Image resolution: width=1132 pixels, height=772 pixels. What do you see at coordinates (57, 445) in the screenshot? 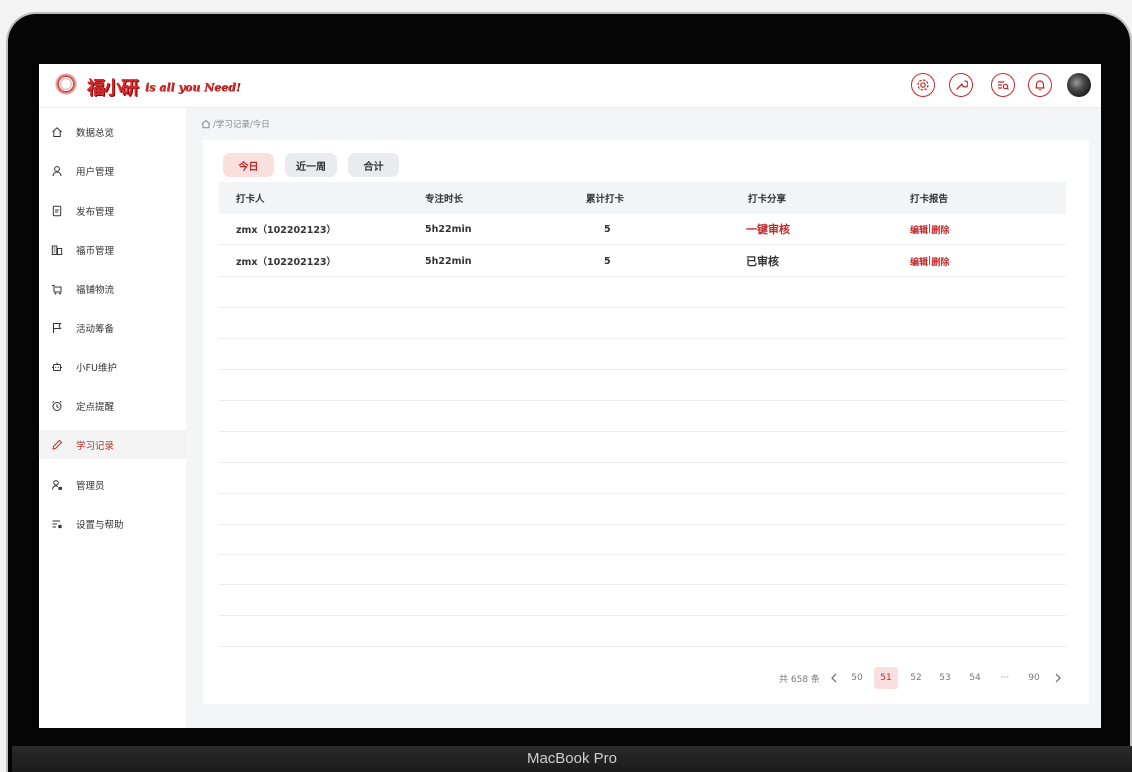
I see `pencil-icon` at bounding box center [57, 445].